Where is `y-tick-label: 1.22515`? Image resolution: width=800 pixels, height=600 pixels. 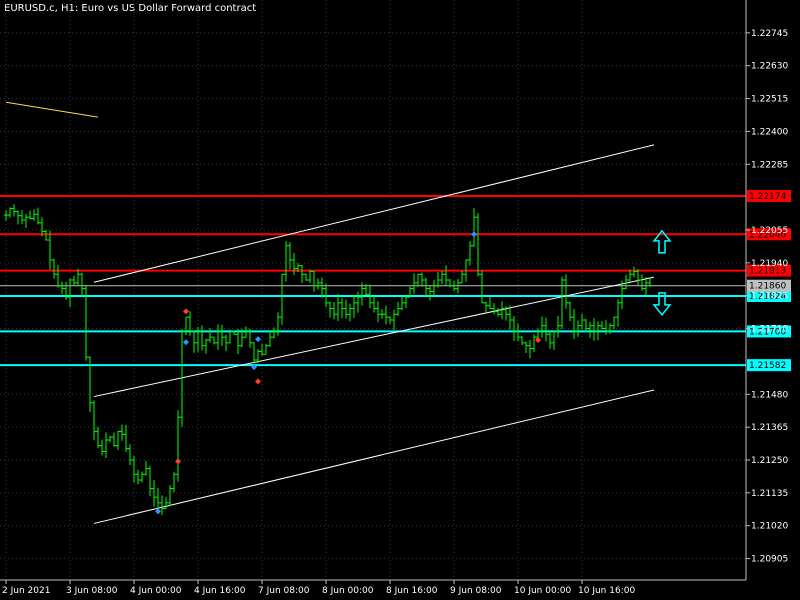 y-tick-label: 1.22515 is located at coordinates (769, 100).